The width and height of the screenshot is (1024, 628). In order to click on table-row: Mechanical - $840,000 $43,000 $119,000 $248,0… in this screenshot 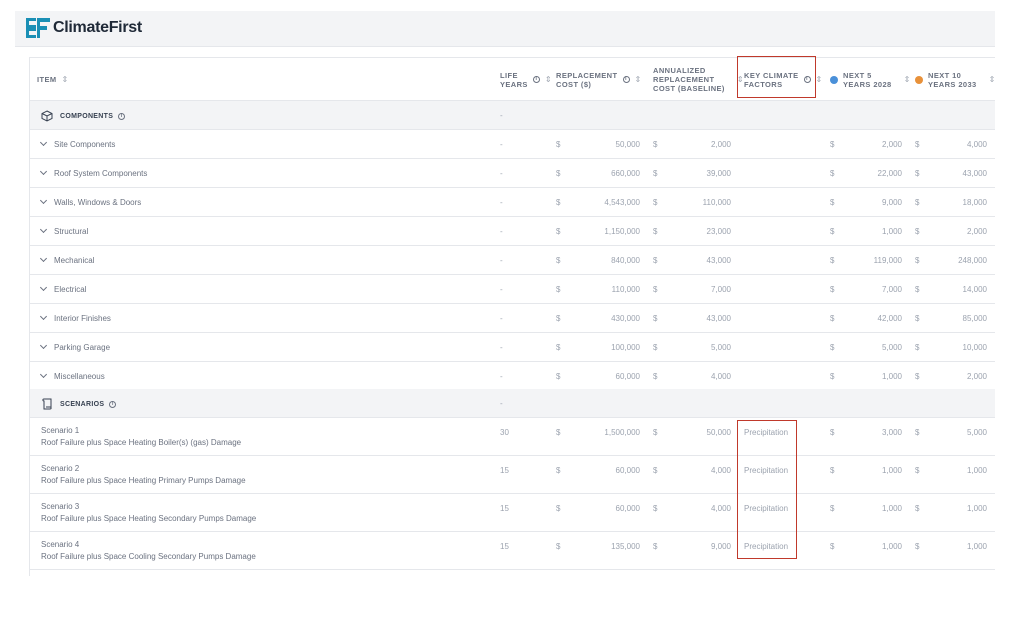, I will do `click(512, 260)`.